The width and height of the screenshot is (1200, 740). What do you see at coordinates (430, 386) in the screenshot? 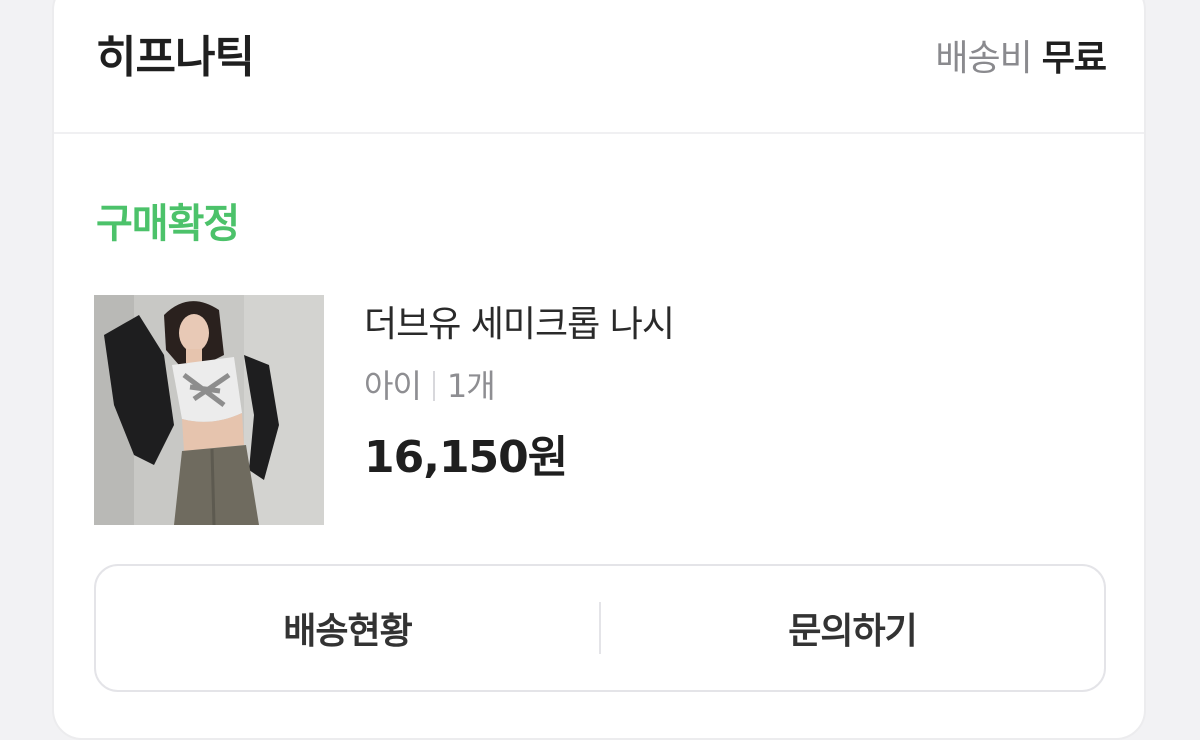
I see `product-option-row: 아이 1개` at bounding box center [430, 386].